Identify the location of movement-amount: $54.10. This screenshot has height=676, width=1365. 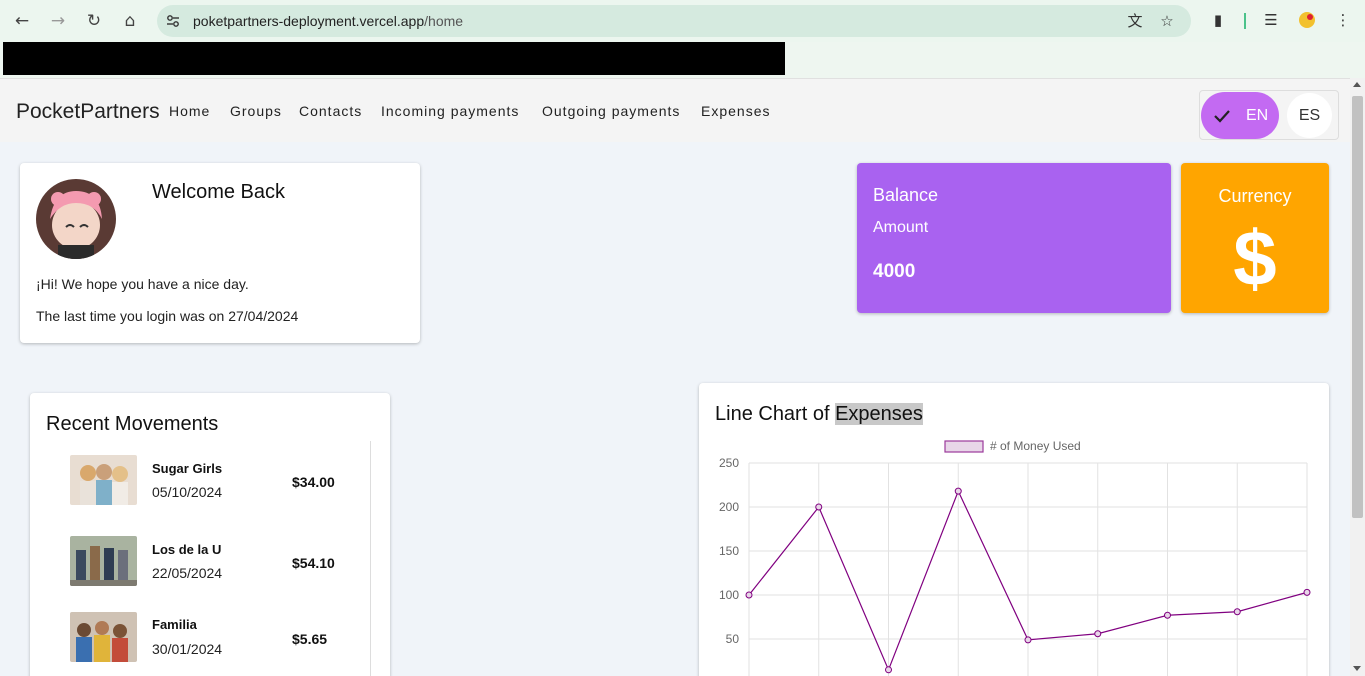
(313, 563).